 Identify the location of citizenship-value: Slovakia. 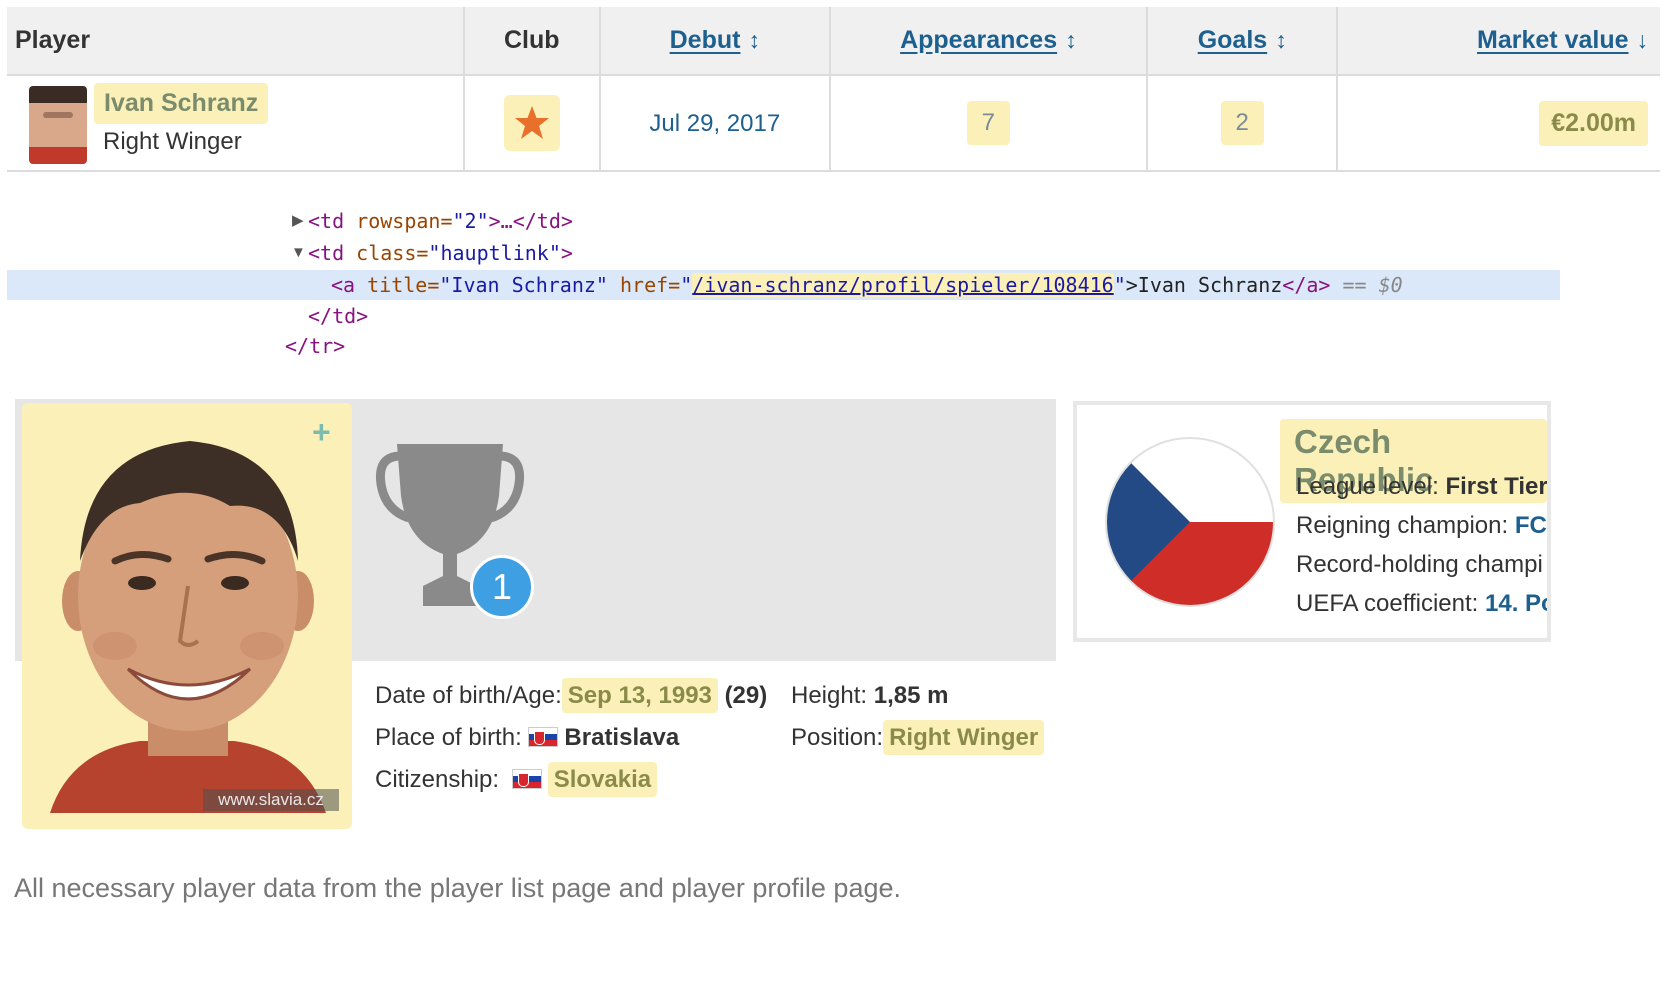
(602, 779).